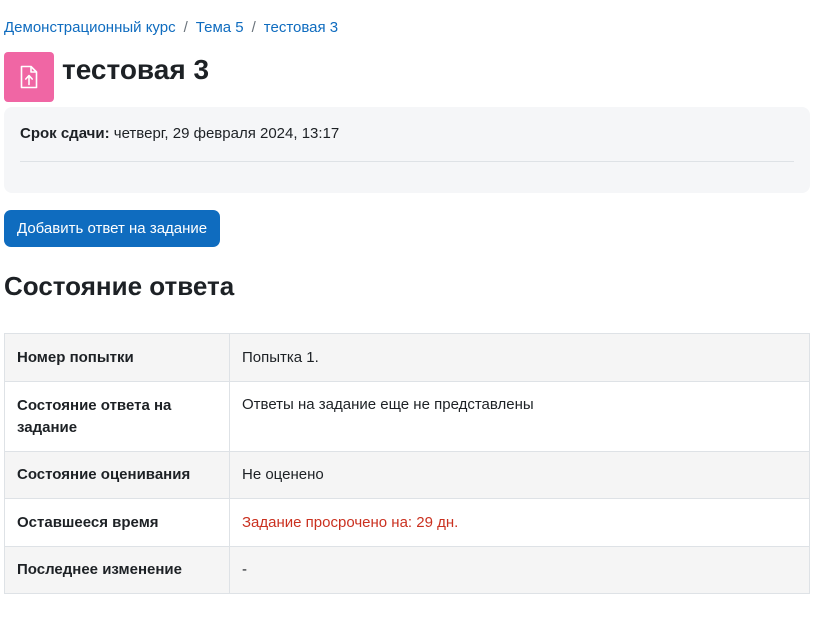 Image resolution: width=829 pixels, height=624 pixels. What do you see at coordinates (117, 522) in the screenshot?
I see `row-label: Оставшееся время` at bounding box center [117, 522].